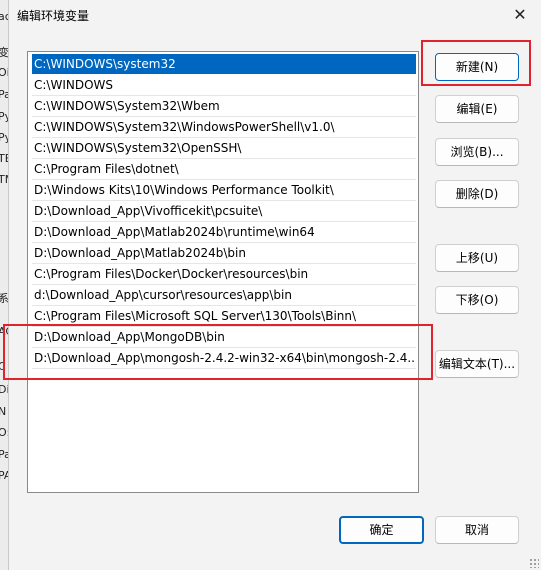 Image resolution: width=541 pixels, height=570 pixels. Describe the element at coordinates (224, 253) in the screenshot. I see `path-item: D:\Download_App\Matlab2024b\bin` at that location.